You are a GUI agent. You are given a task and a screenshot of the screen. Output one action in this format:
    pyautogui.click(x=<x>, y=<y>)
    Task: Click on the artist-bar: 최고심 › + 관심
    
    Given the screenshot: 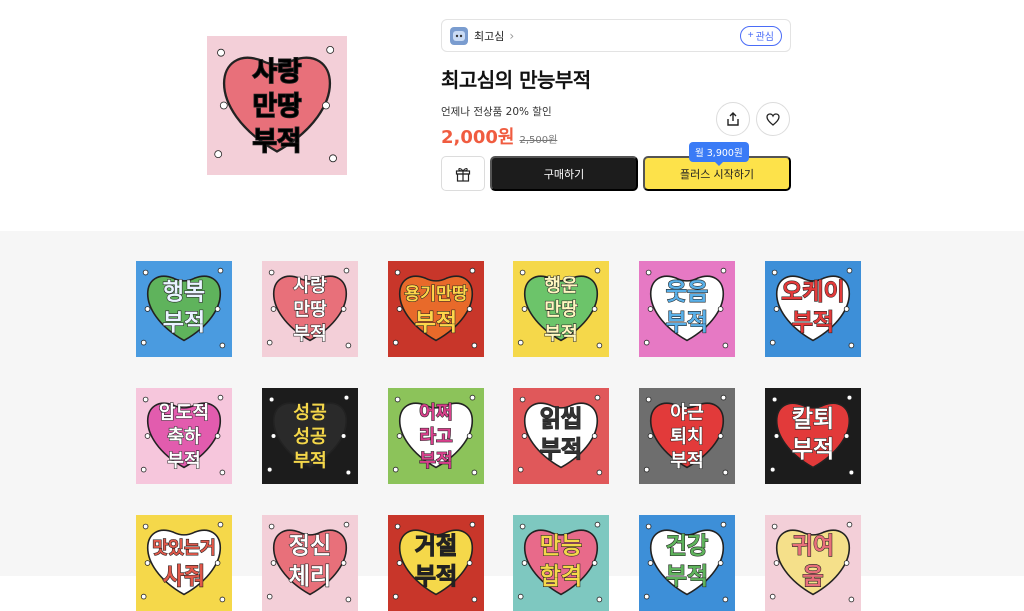 What is the action you would take?
    pyautogui.click(x=616, y=35)
    